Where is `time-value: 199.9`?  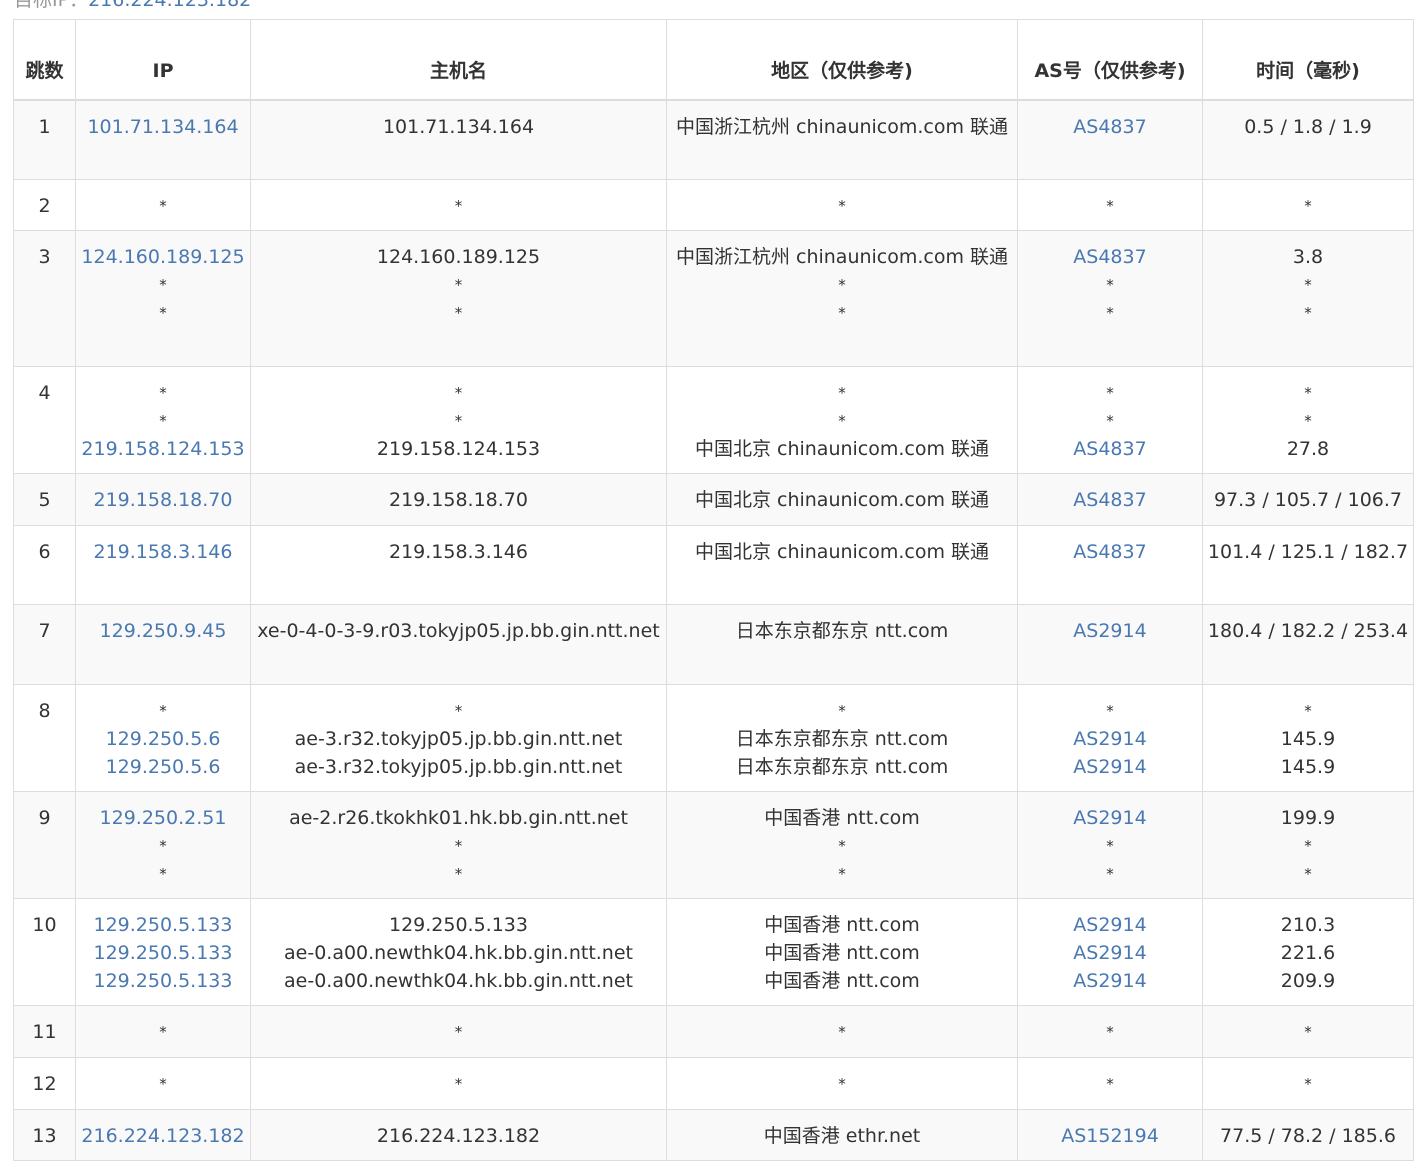 time-value: 199.9 is located at coordinates (1308, 818).